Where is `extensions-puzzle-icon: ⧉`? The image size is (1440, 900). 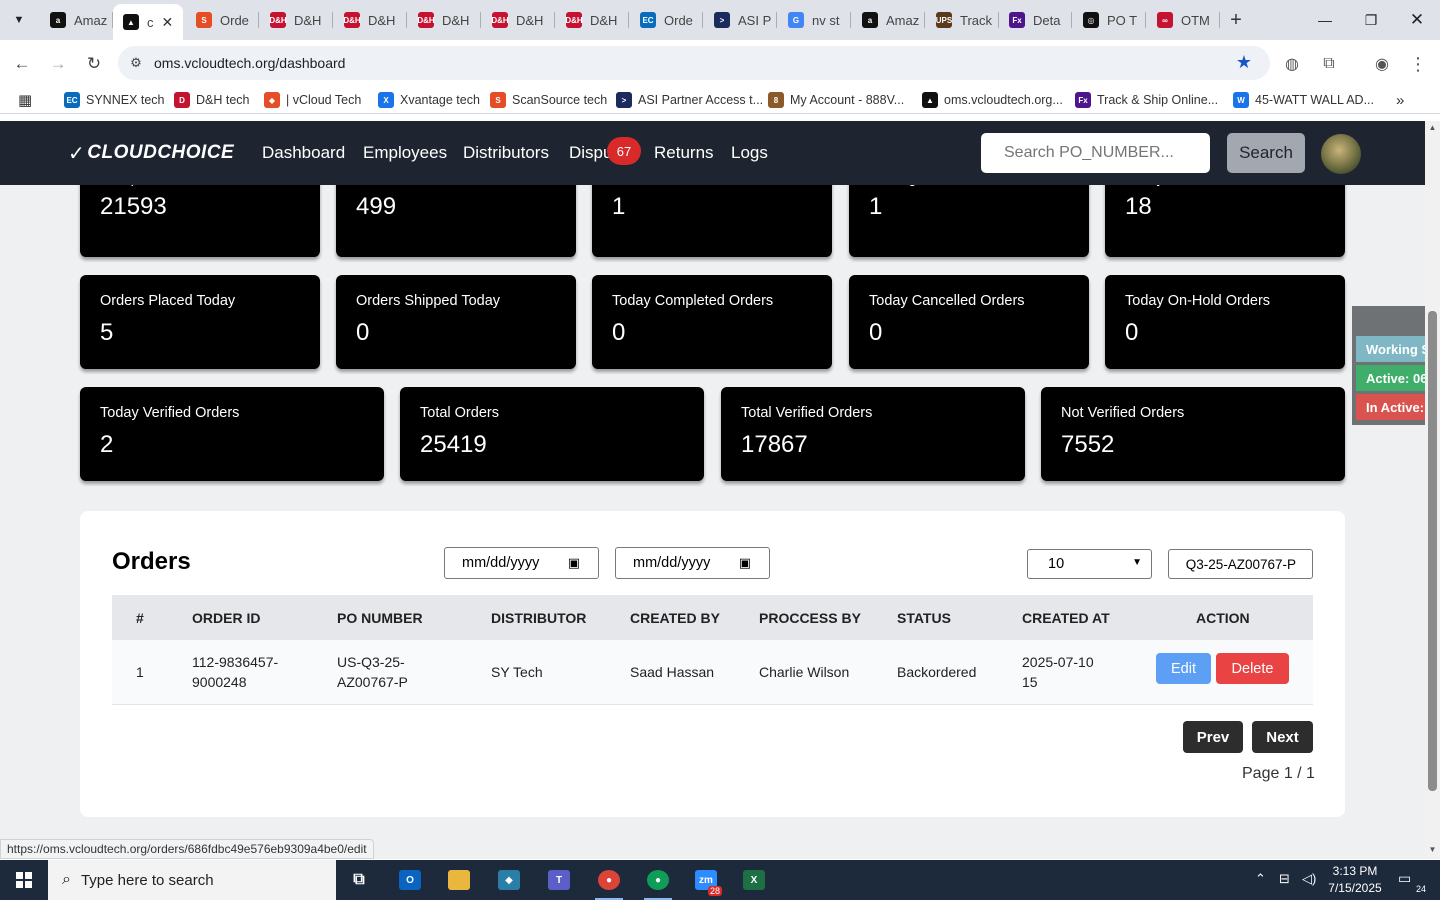
extensions-puzzle-icon: ⧉ is located at coordinates (1329, 64).